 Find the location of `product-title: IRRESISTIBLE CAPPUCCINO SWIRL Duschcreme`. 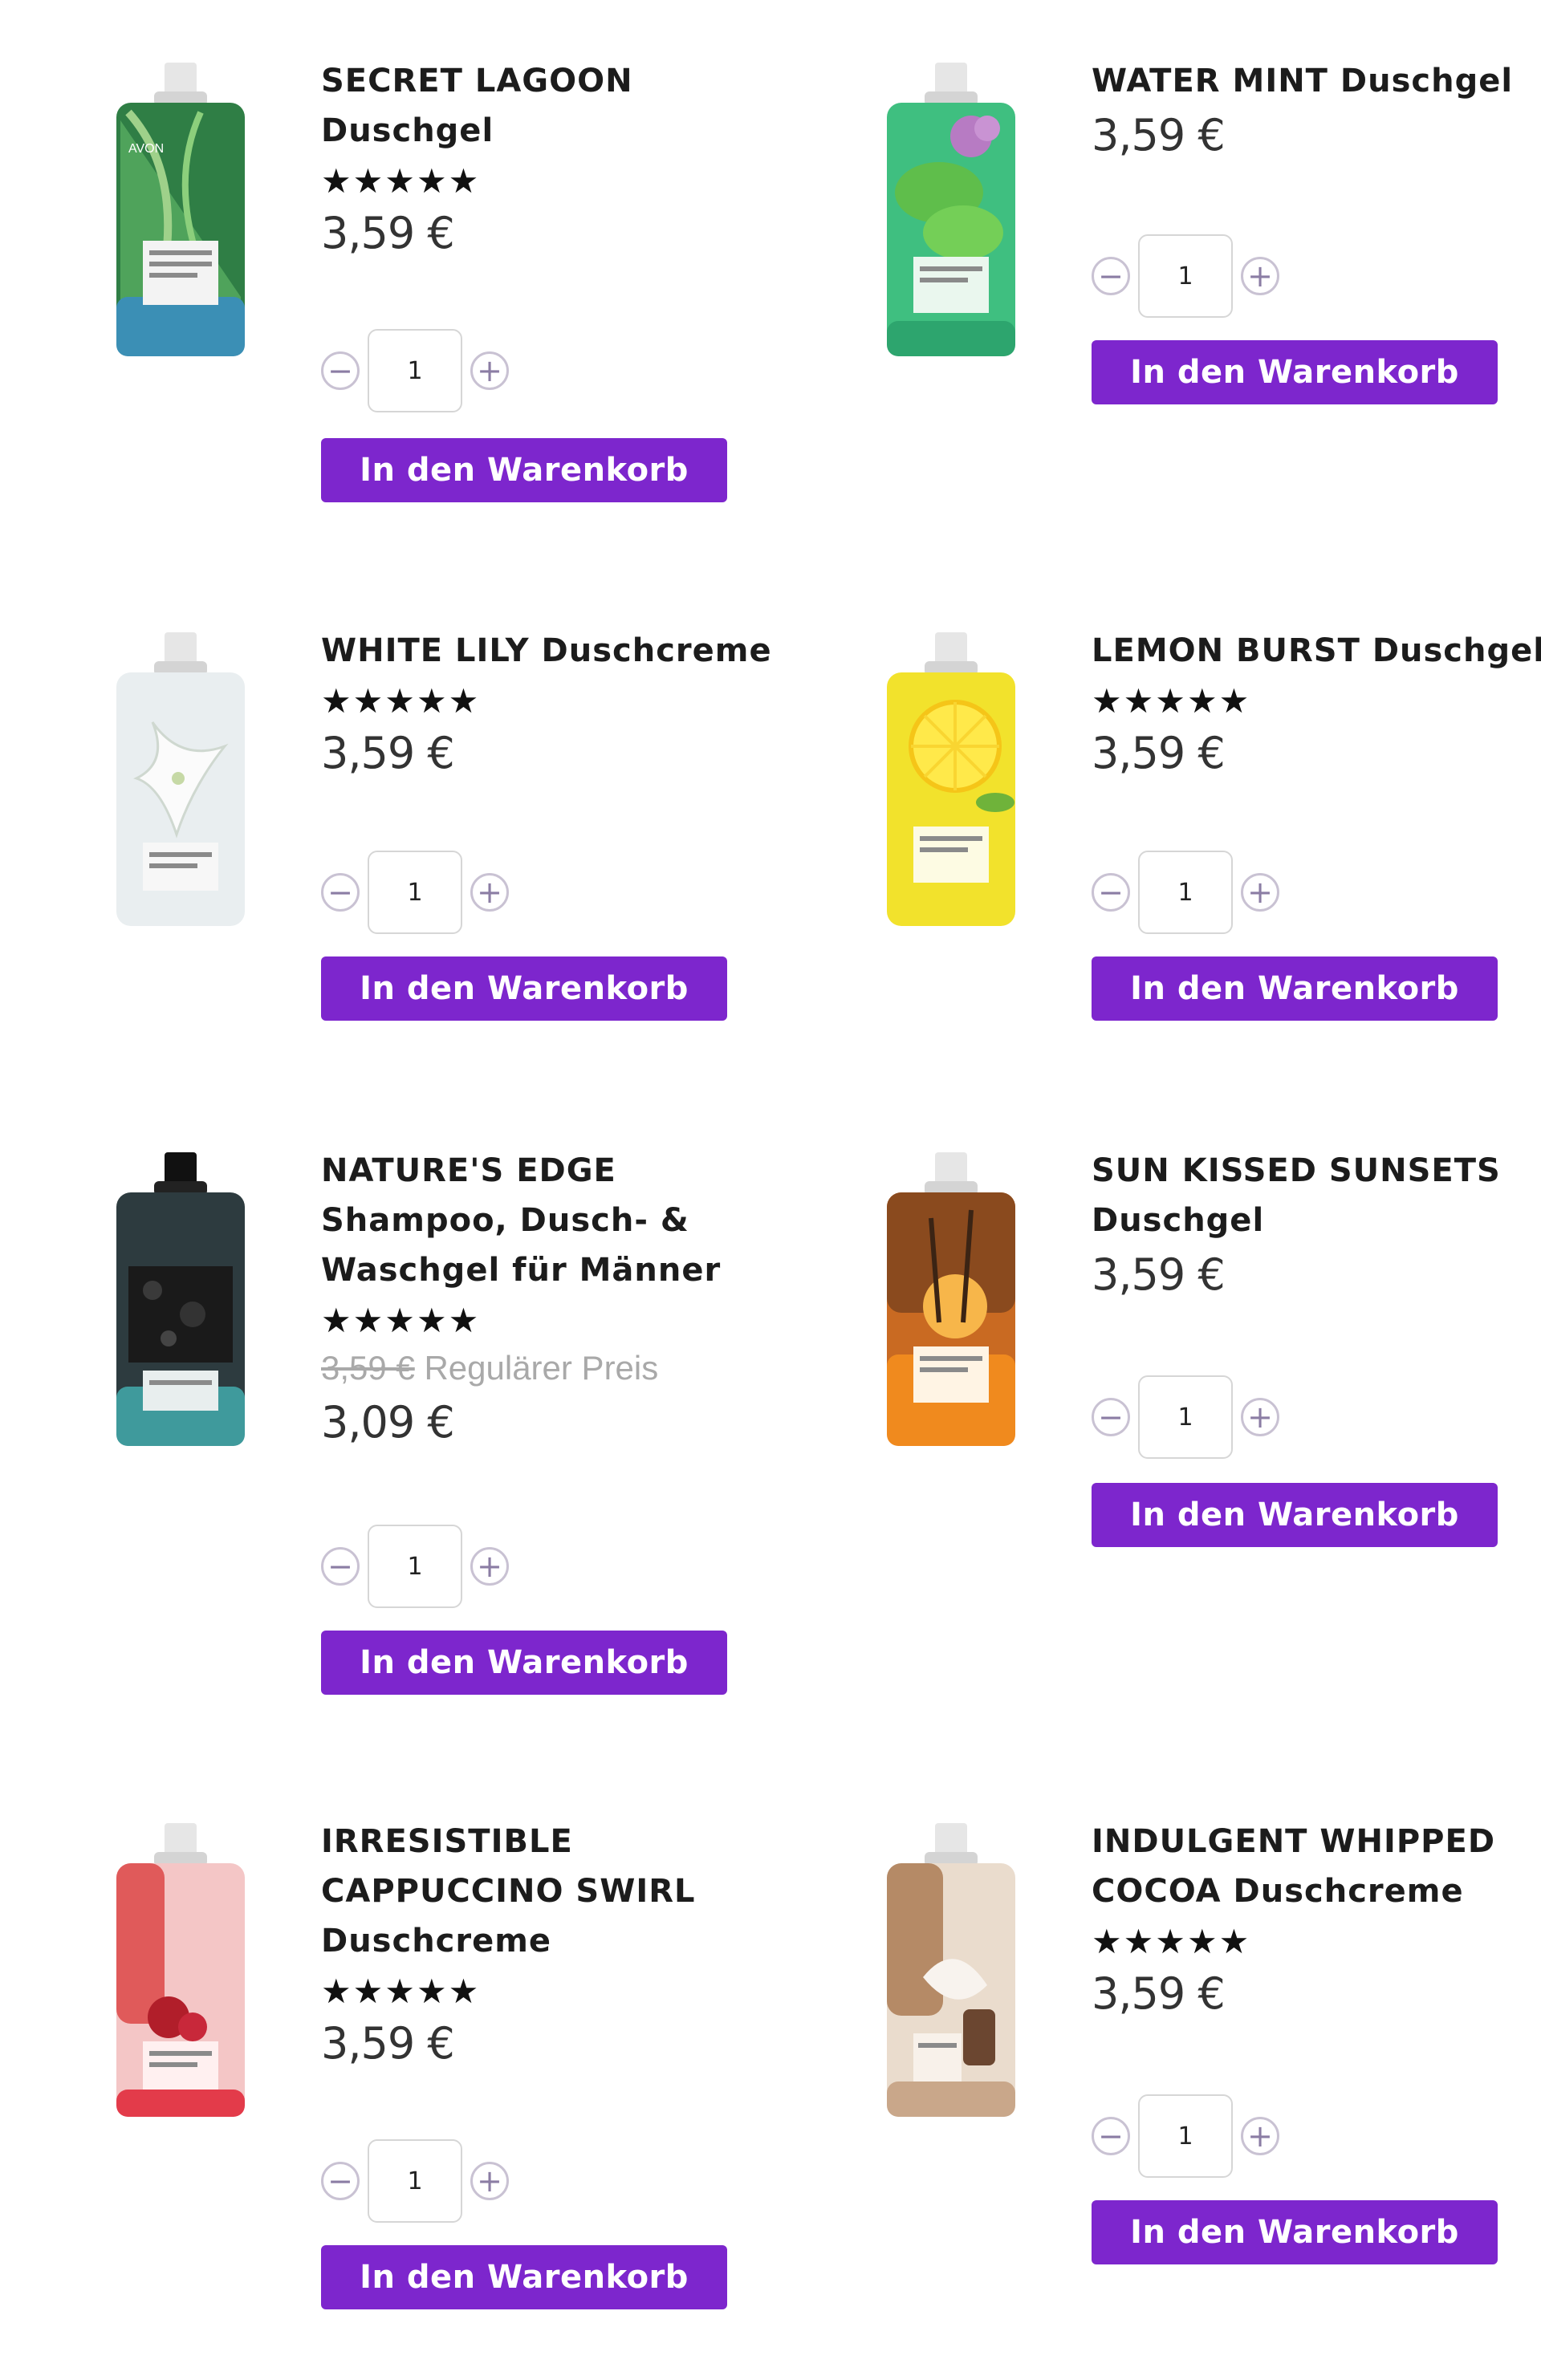

product-title: IRRESISTIBLE CAPPUCCINO SWIRL Duschcreme is located at coordinates (594, 1891).